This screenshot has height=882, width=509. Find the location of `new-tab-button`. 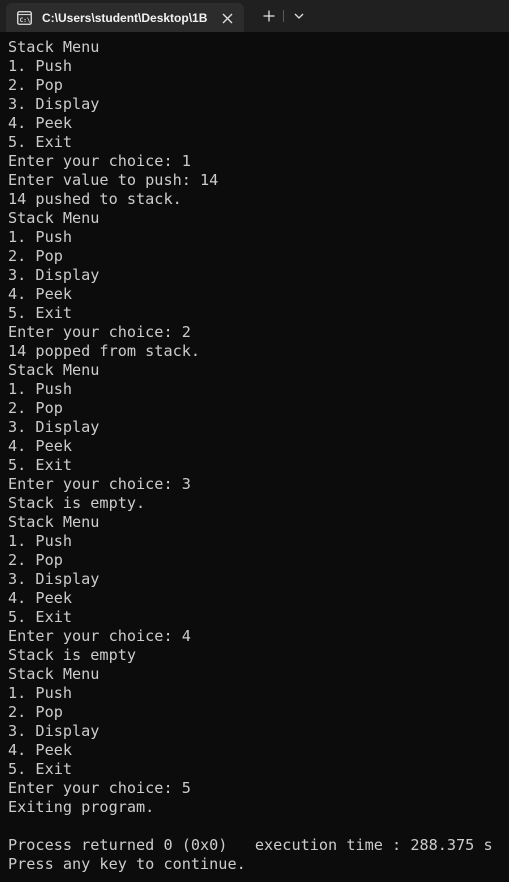

new-tab-button is located at coordinates (269, 16).